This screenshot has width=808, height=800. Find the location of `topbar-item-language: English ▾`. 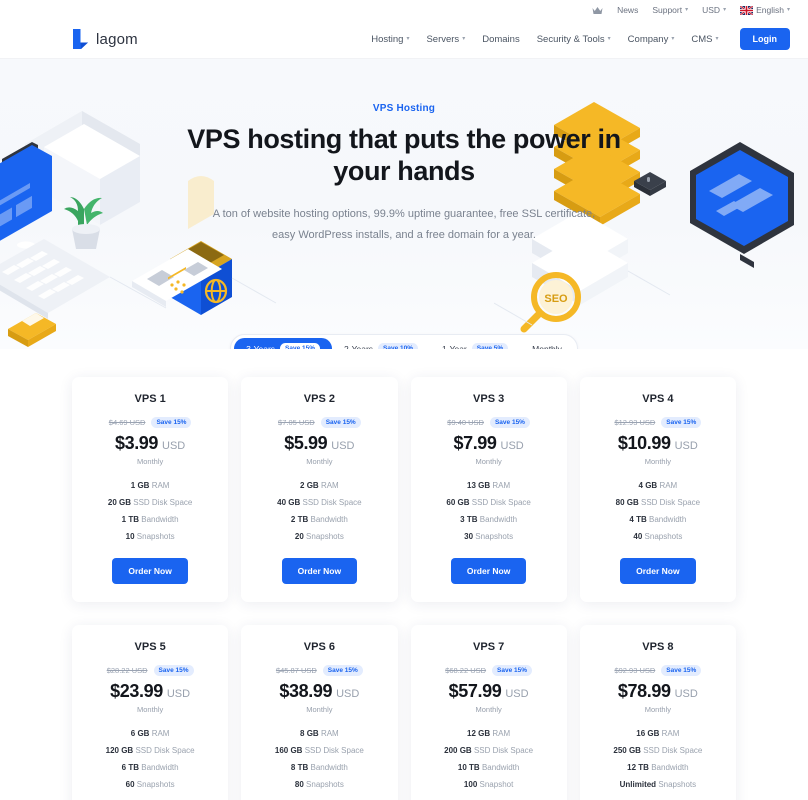

topbar-item-language: English ▾ is located at coordinates (765, 10).